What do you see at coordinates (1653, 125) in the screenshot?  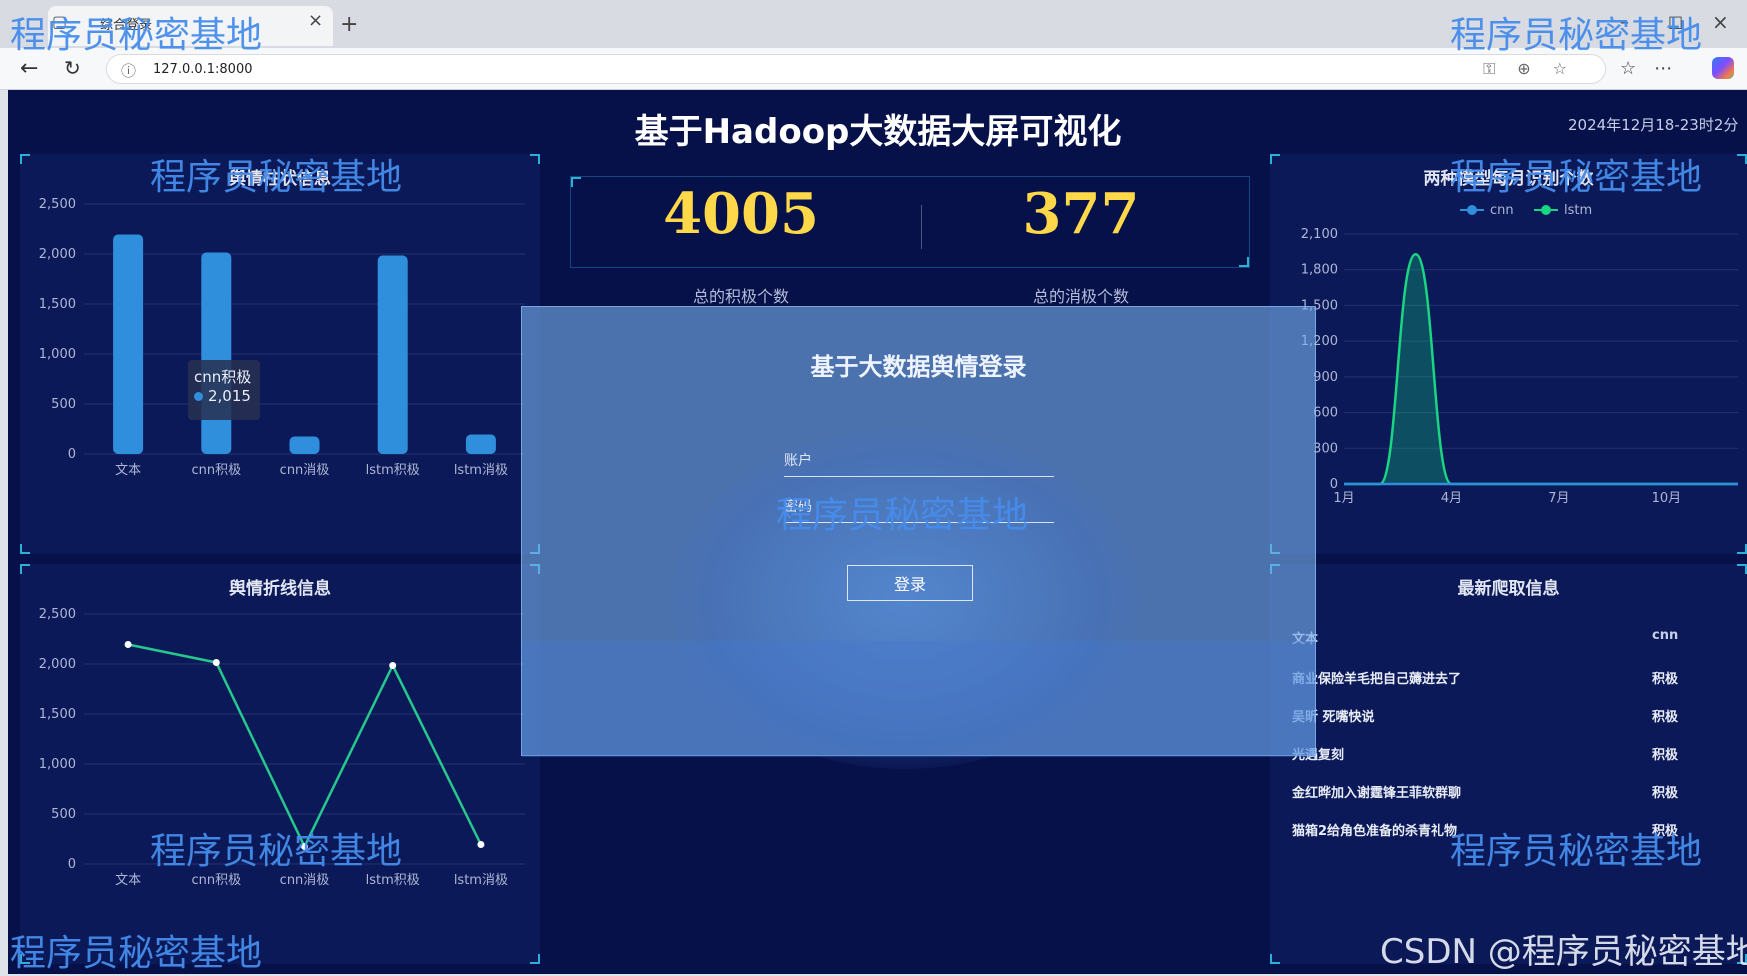 I see `datetime-display: 2024年12月18-23时2分` at bounding box center [1653, 125].